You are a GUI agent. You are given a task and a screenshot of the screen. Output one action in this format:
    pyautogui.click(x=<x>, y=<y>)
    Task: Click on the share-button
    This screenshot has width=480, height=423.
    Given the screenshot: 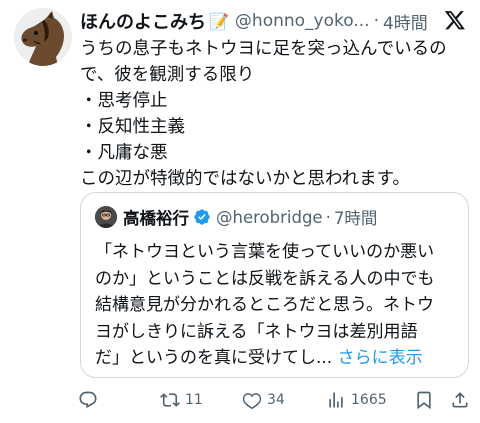 What is the action you would take?
    pyautogui.click(x=460, y=400)
    